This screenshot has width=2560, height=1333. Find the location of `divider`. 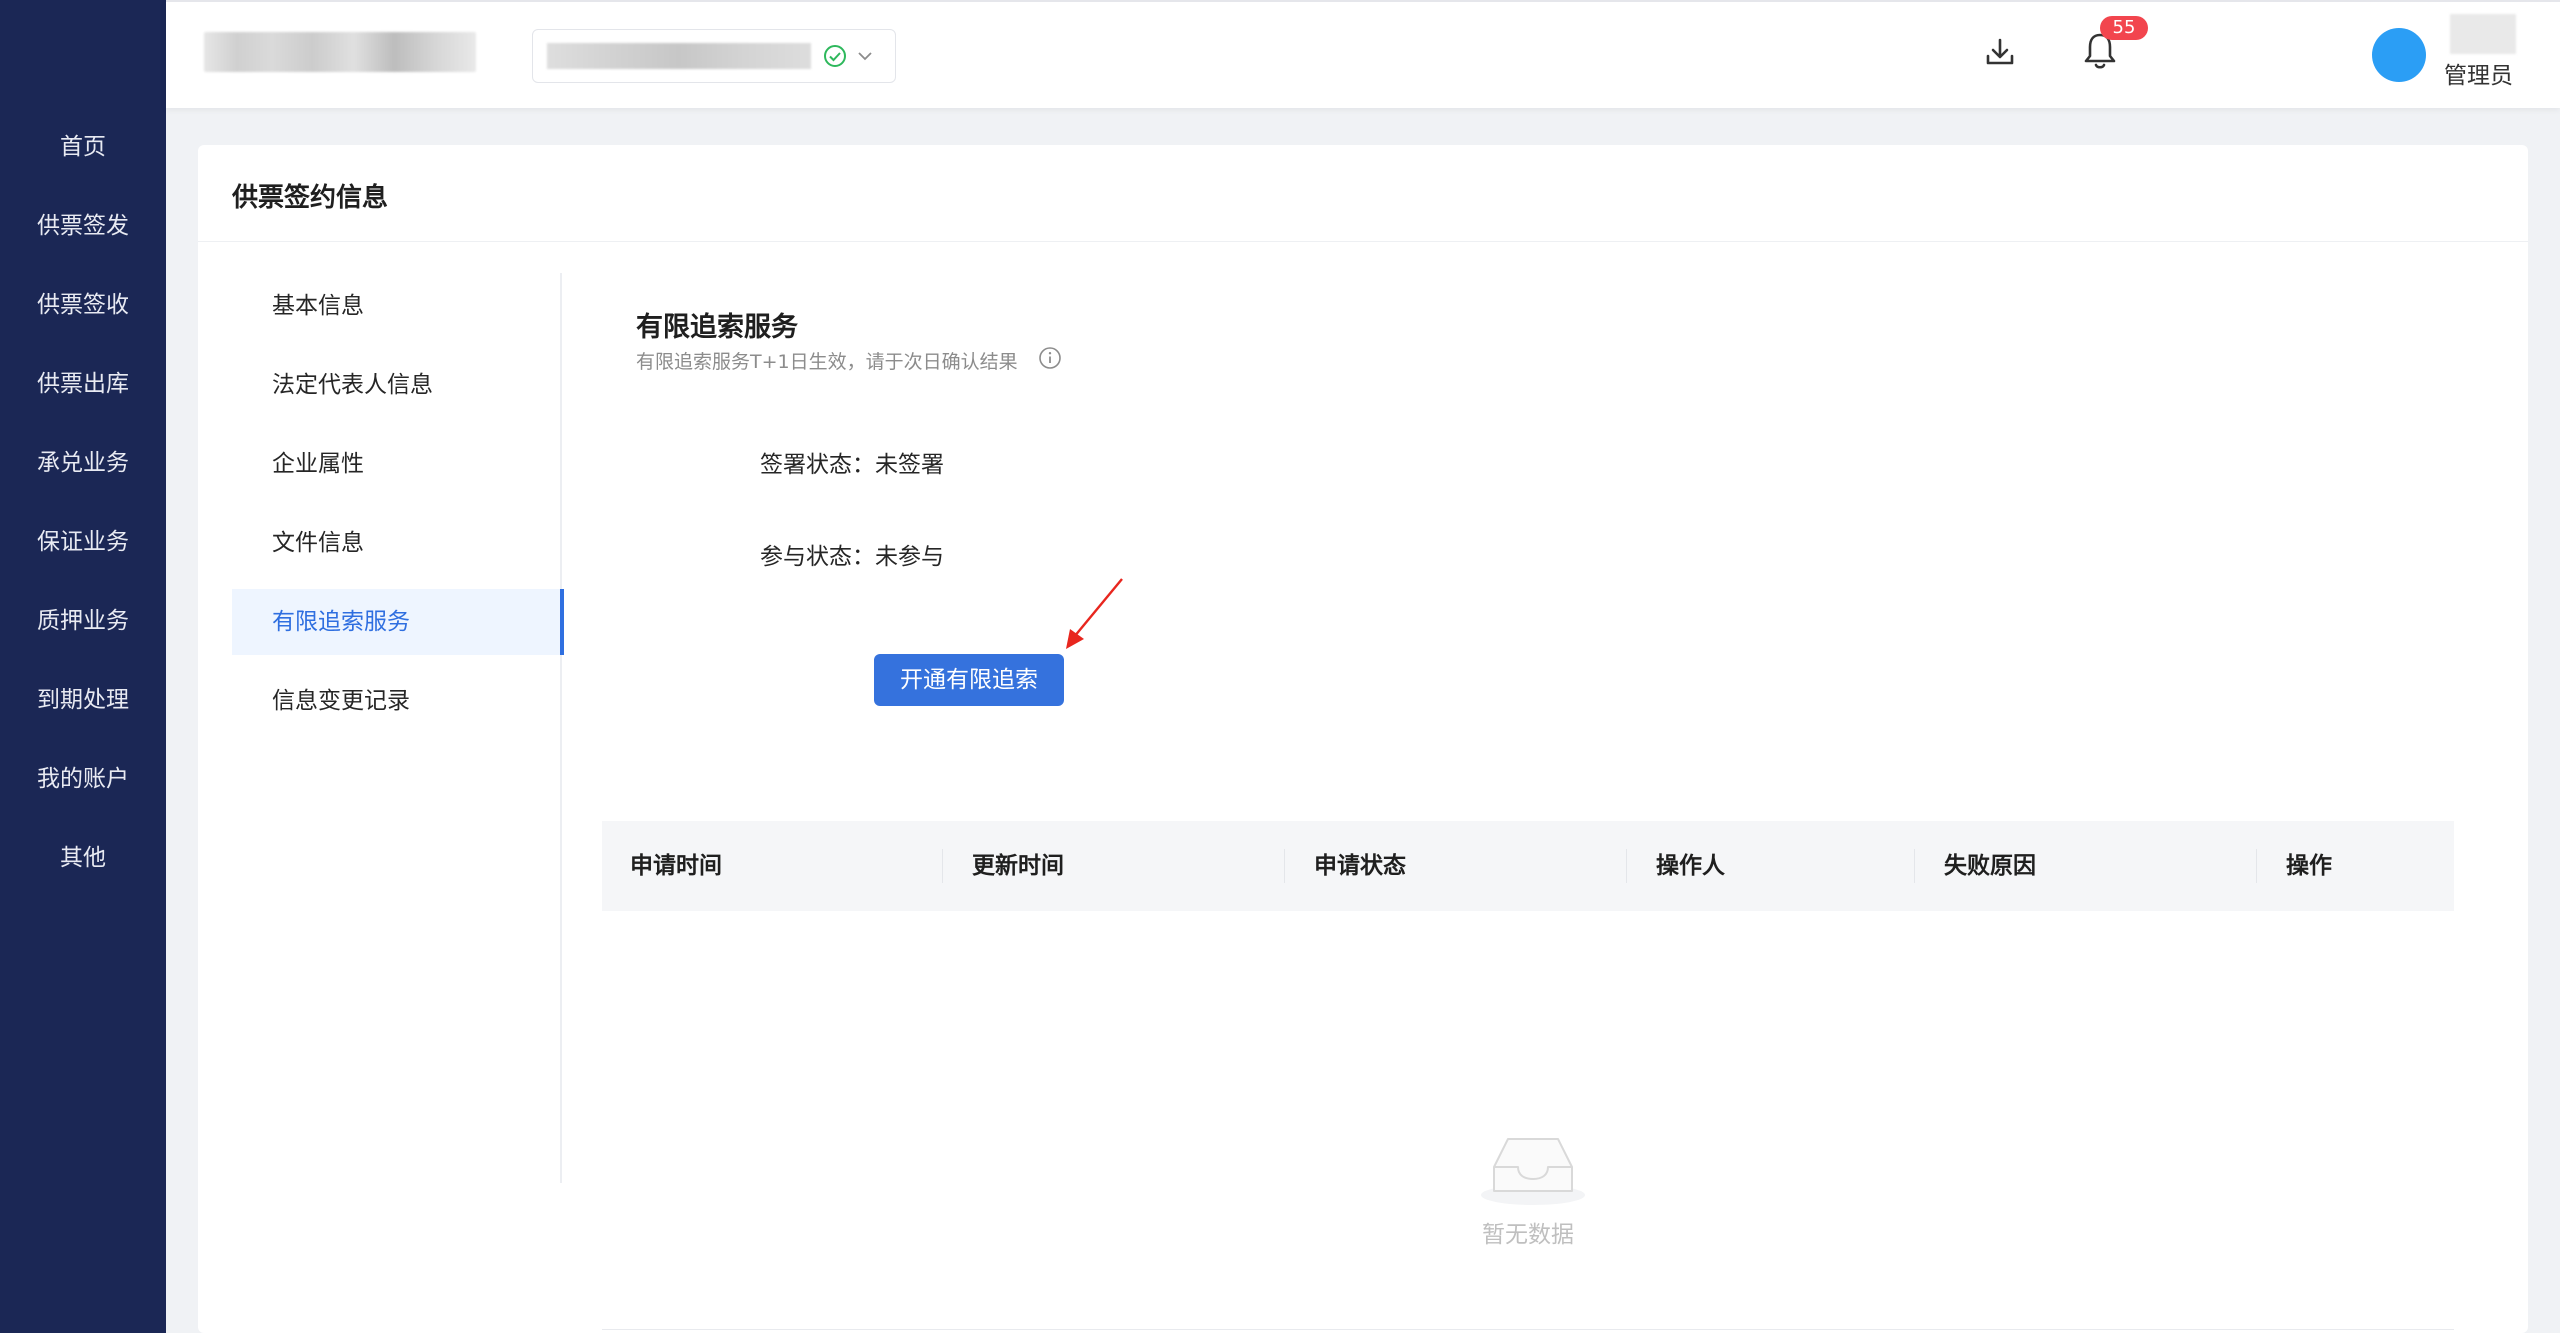

divider is located at coordinates (1363, 241).